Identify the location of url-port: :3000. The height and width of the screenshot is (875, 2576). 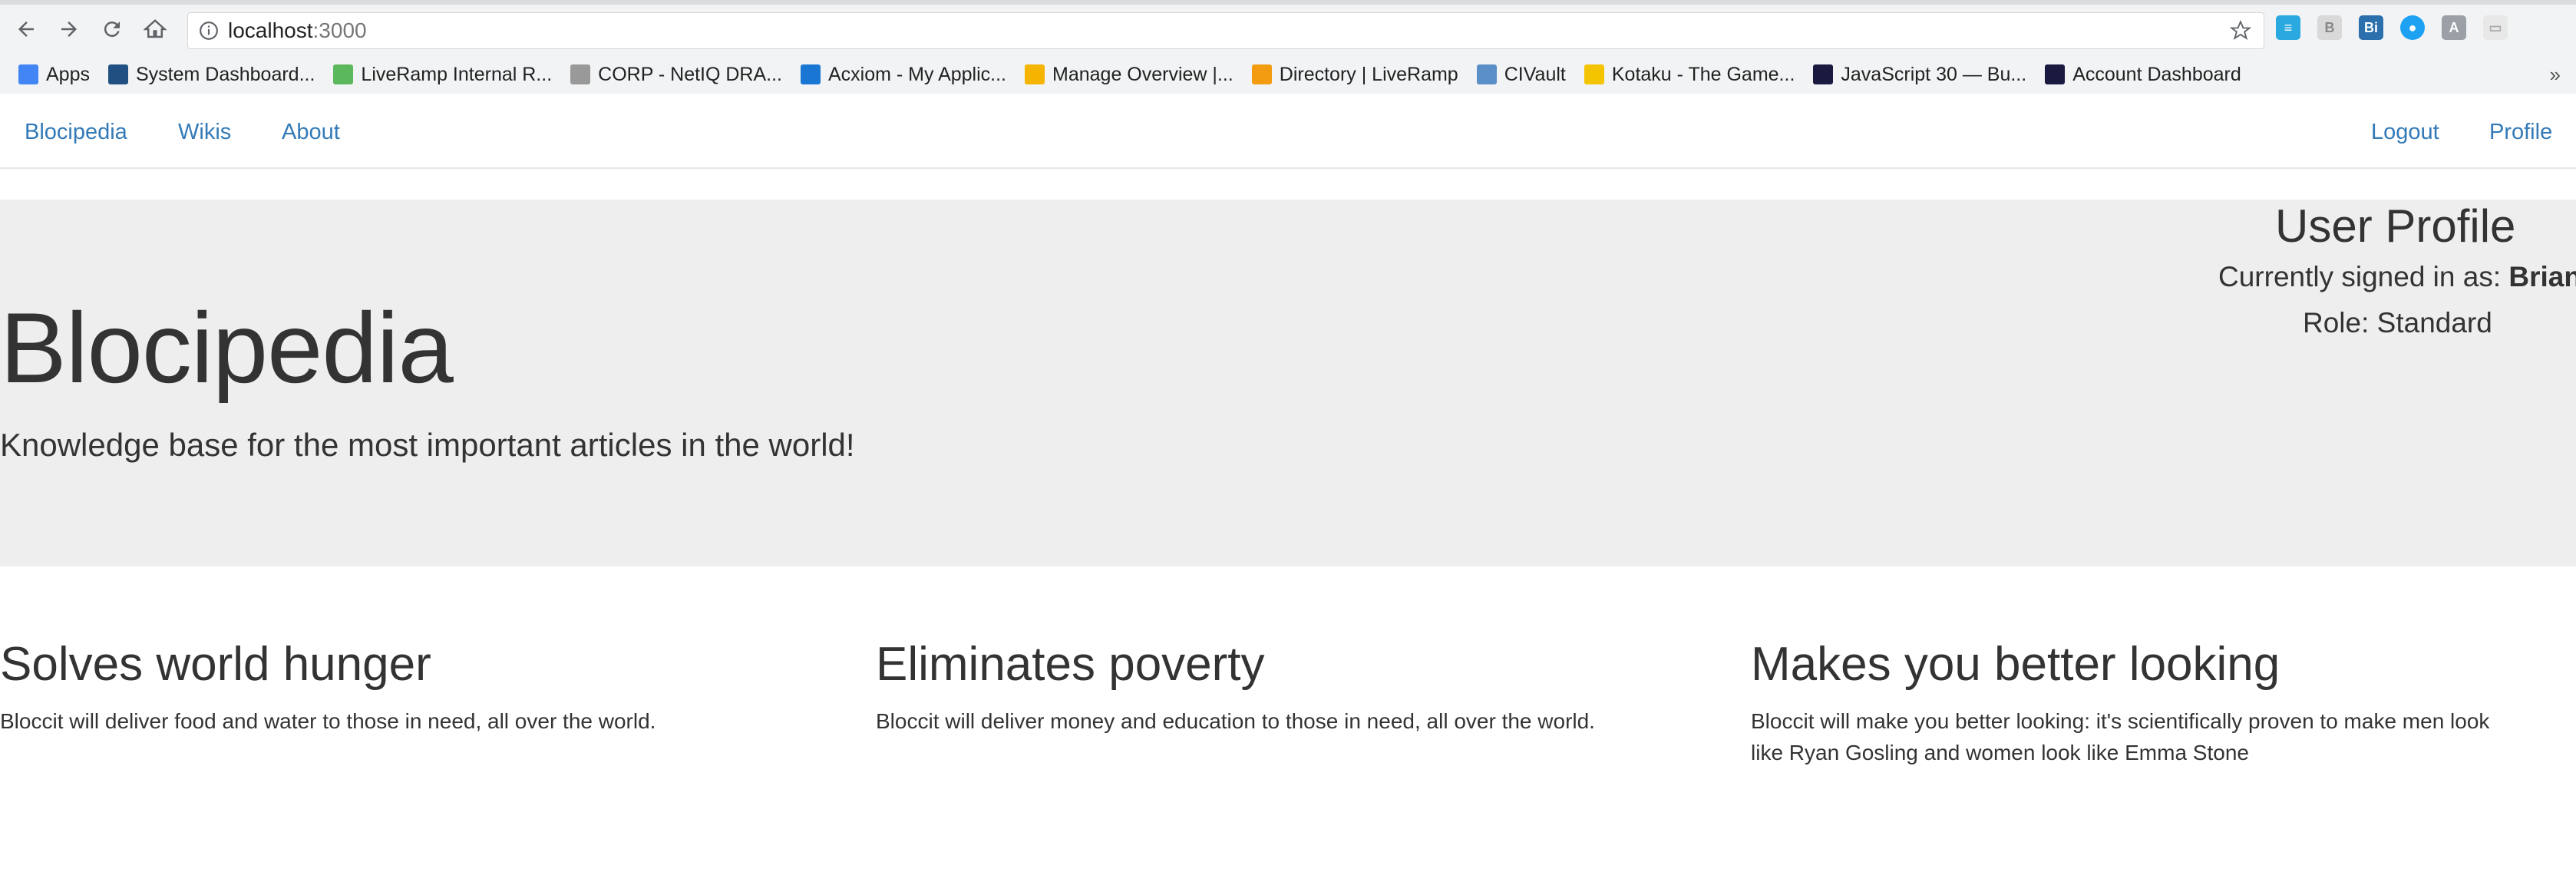
(339, 30).